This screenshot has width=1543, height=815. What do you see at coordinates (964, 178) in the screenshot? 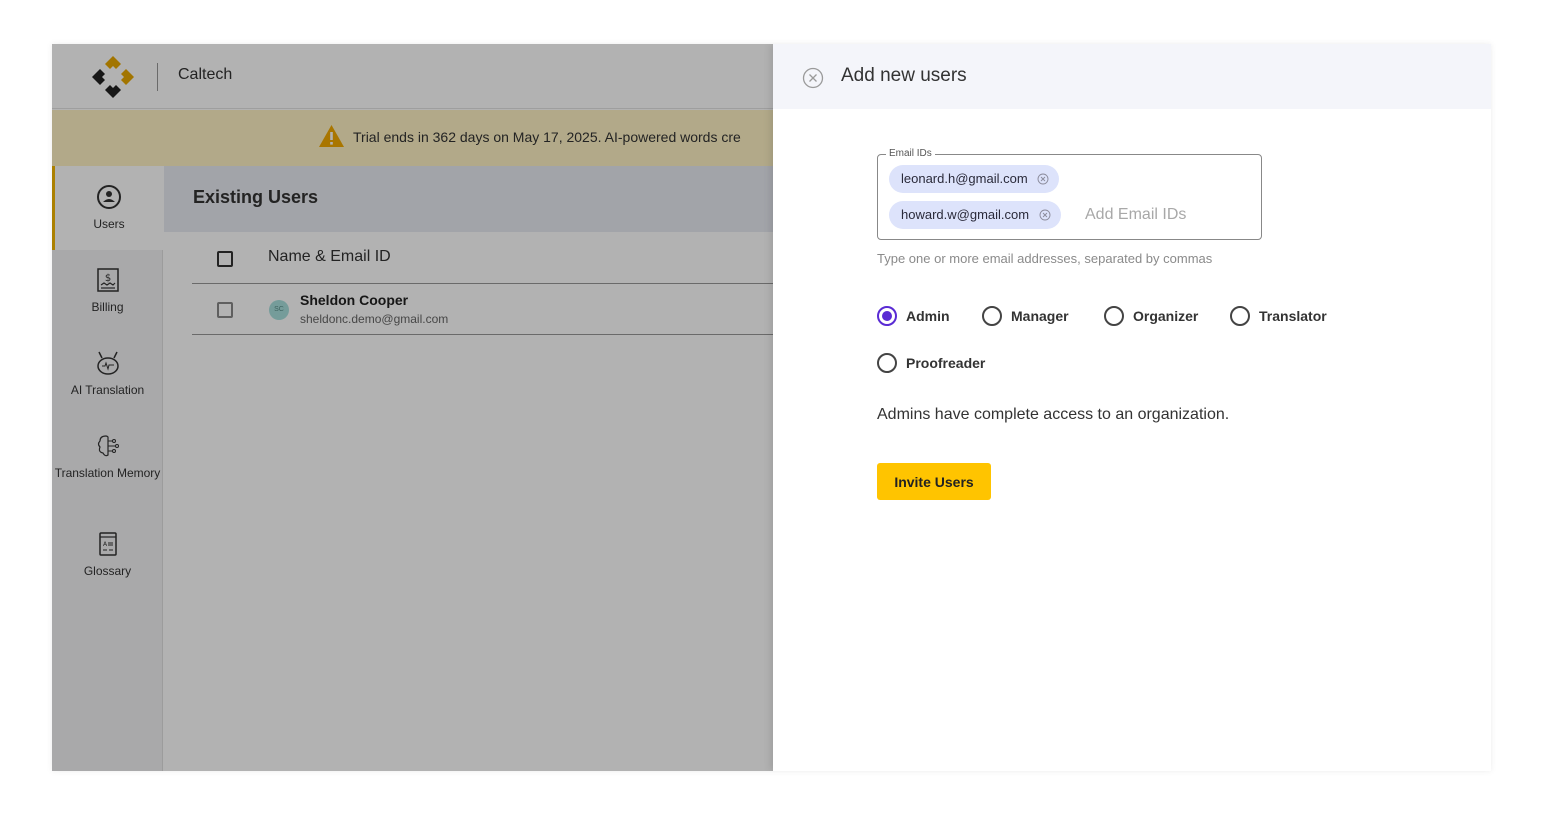
I see `email-chip-text: leonard.h@gmail.com` at bounding box center [964, 178].